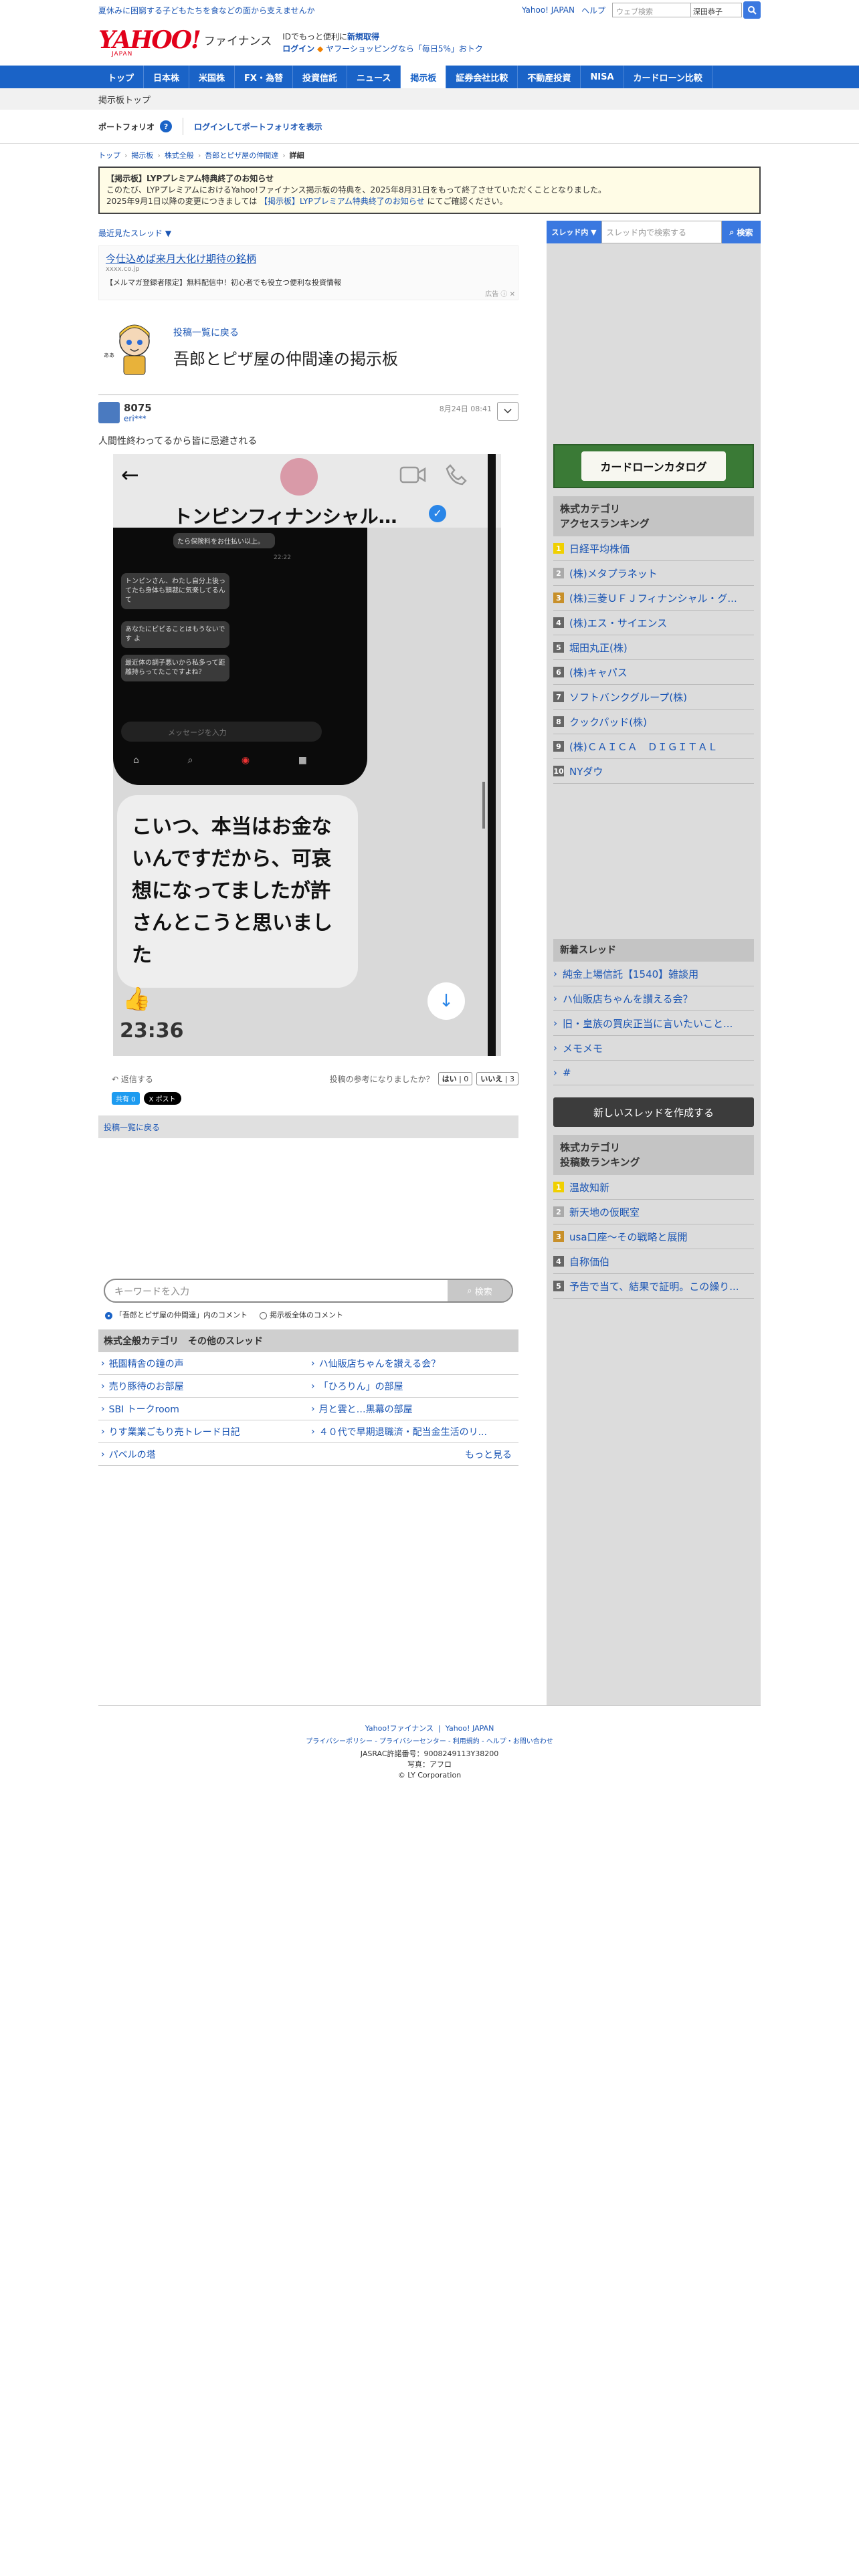  I want to click on category-thread-link: 売り豚待のお部屋, so click(203, 1387).